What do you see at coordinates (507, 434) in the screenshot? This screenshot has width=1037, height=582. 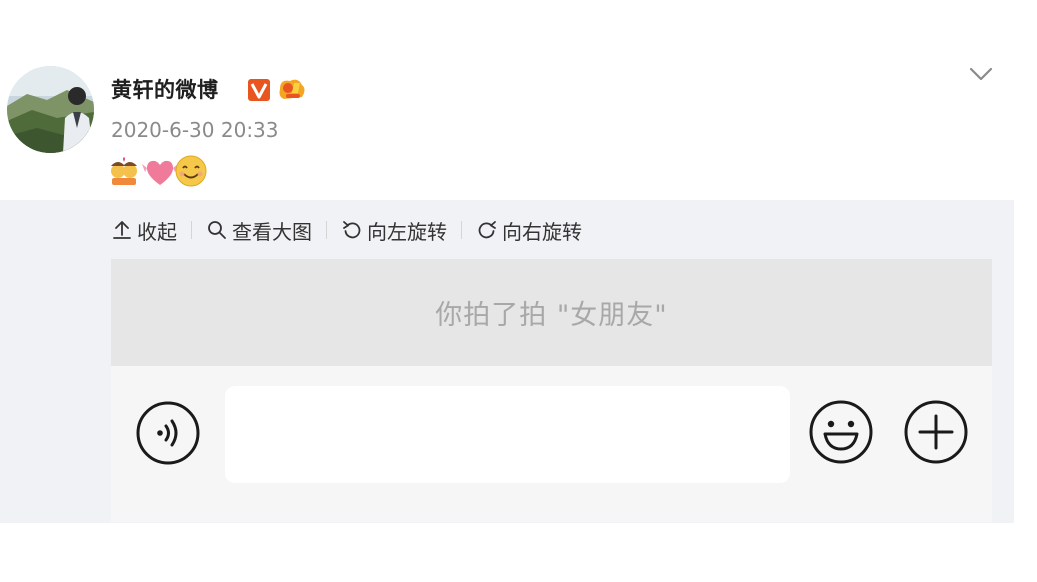 I see `message-input` at bounding box center [507, 434].